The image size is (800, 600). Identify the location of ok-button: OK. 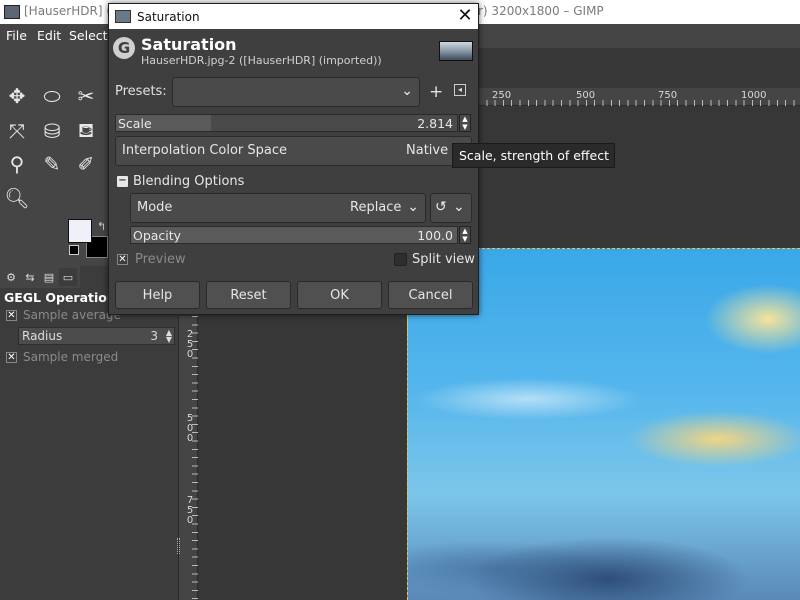
(339, 295).